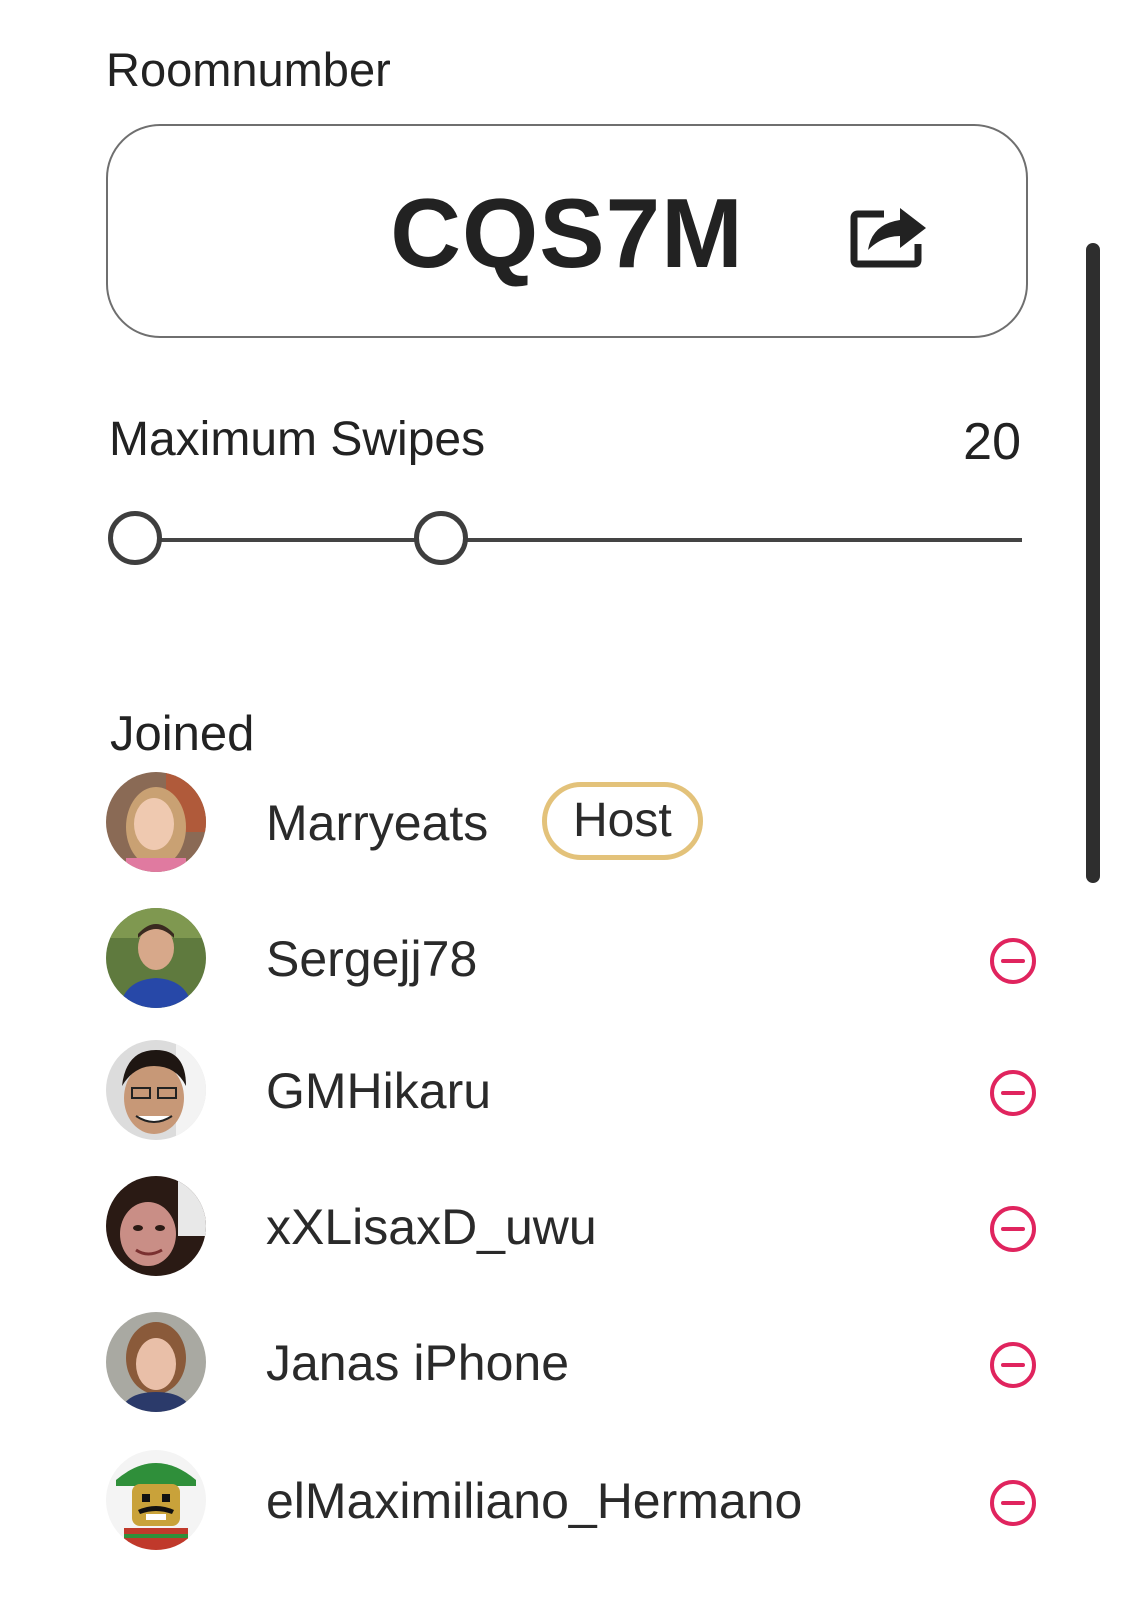  I want to click on member-name: Sergejj78, so click(372, 959).